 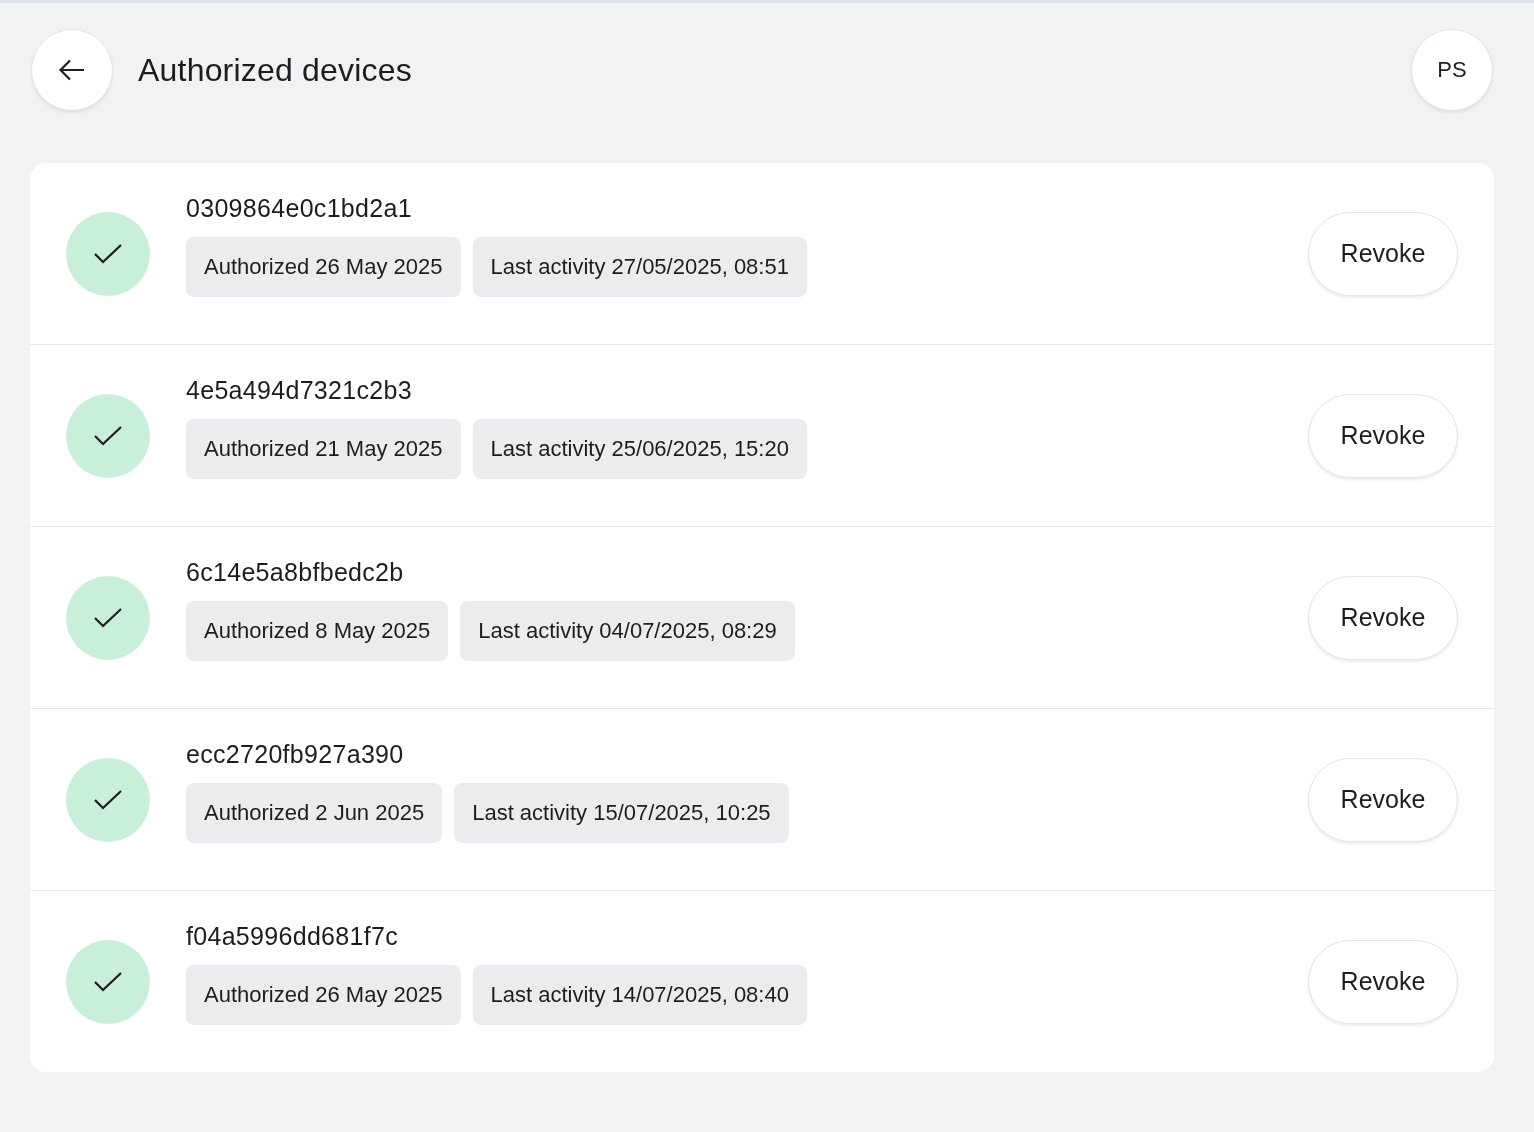 What do you see at coordinates (621, 813) in the screenshot?
I see `last-activity-tag: Last activity 15/07/2025, 10:25` at bounding box center [621, 813].